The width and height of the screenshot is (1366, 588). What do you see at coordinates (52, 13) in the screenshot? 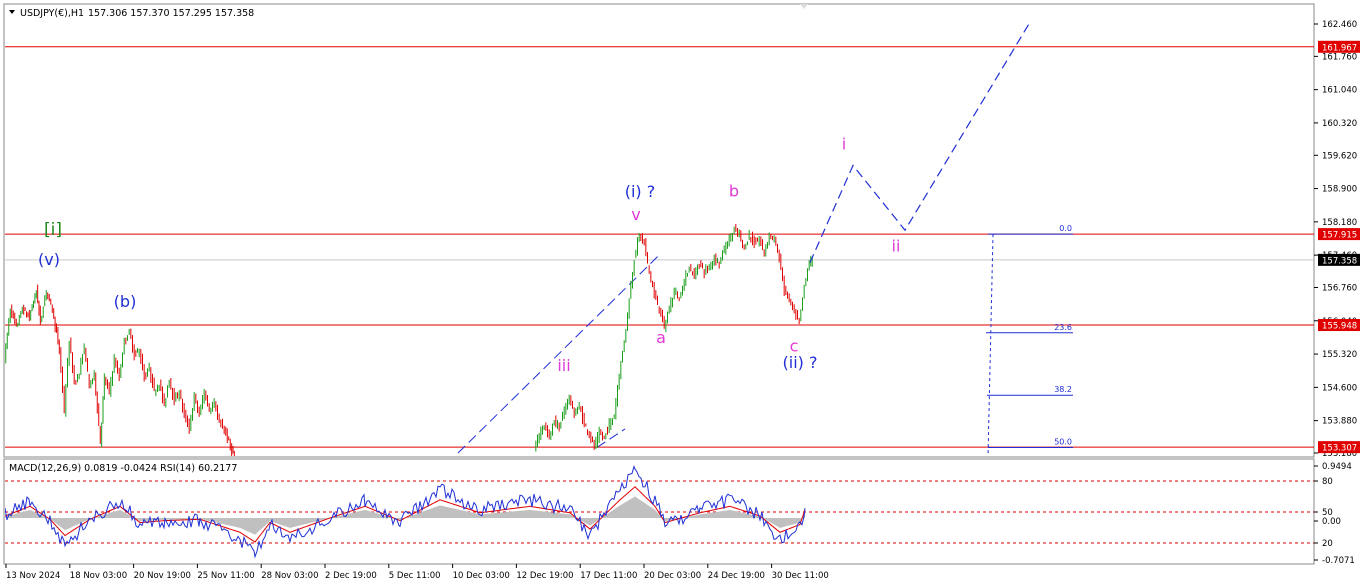
I see `symbol-label: USDJPY(€),H1` at bounding box center [52, 13].